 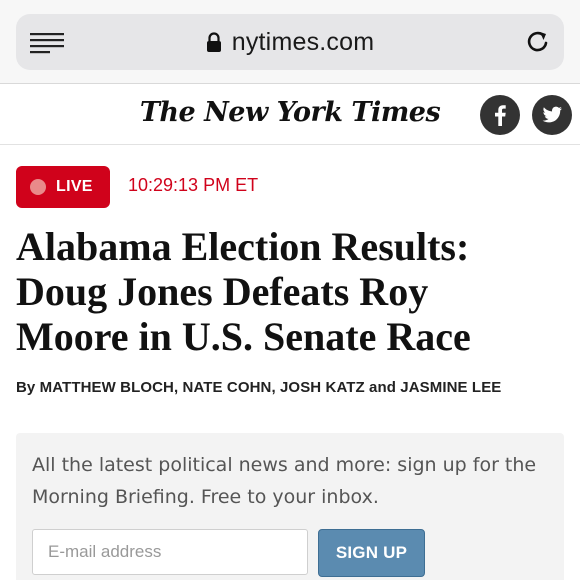 What do you see at coordinates (193, 185) in the screenshot?
I see `live-timestamp: 10:29:13 PM ET` at bounding box center [193, 185].